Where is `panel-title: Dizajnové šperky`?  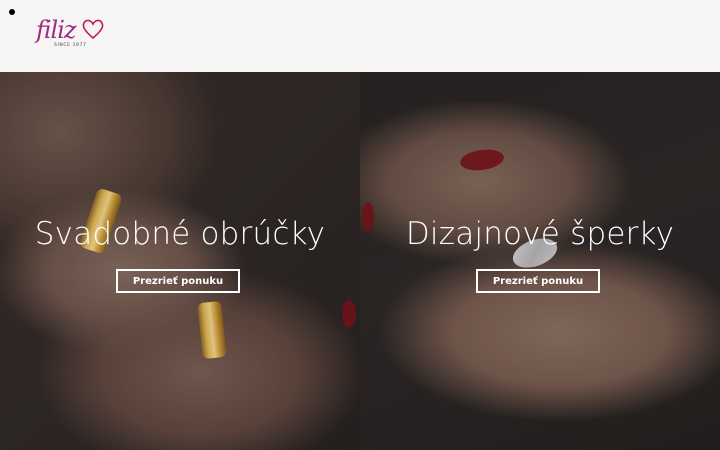 panel-title: Dizajnové šperky is located at coordinates (540, 234).